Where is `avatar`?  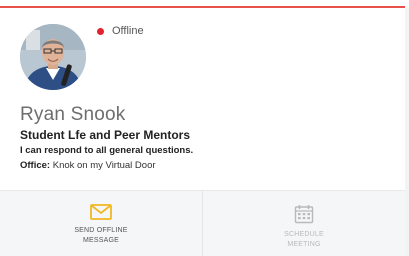
avatar is located at coordinates (53, 57).